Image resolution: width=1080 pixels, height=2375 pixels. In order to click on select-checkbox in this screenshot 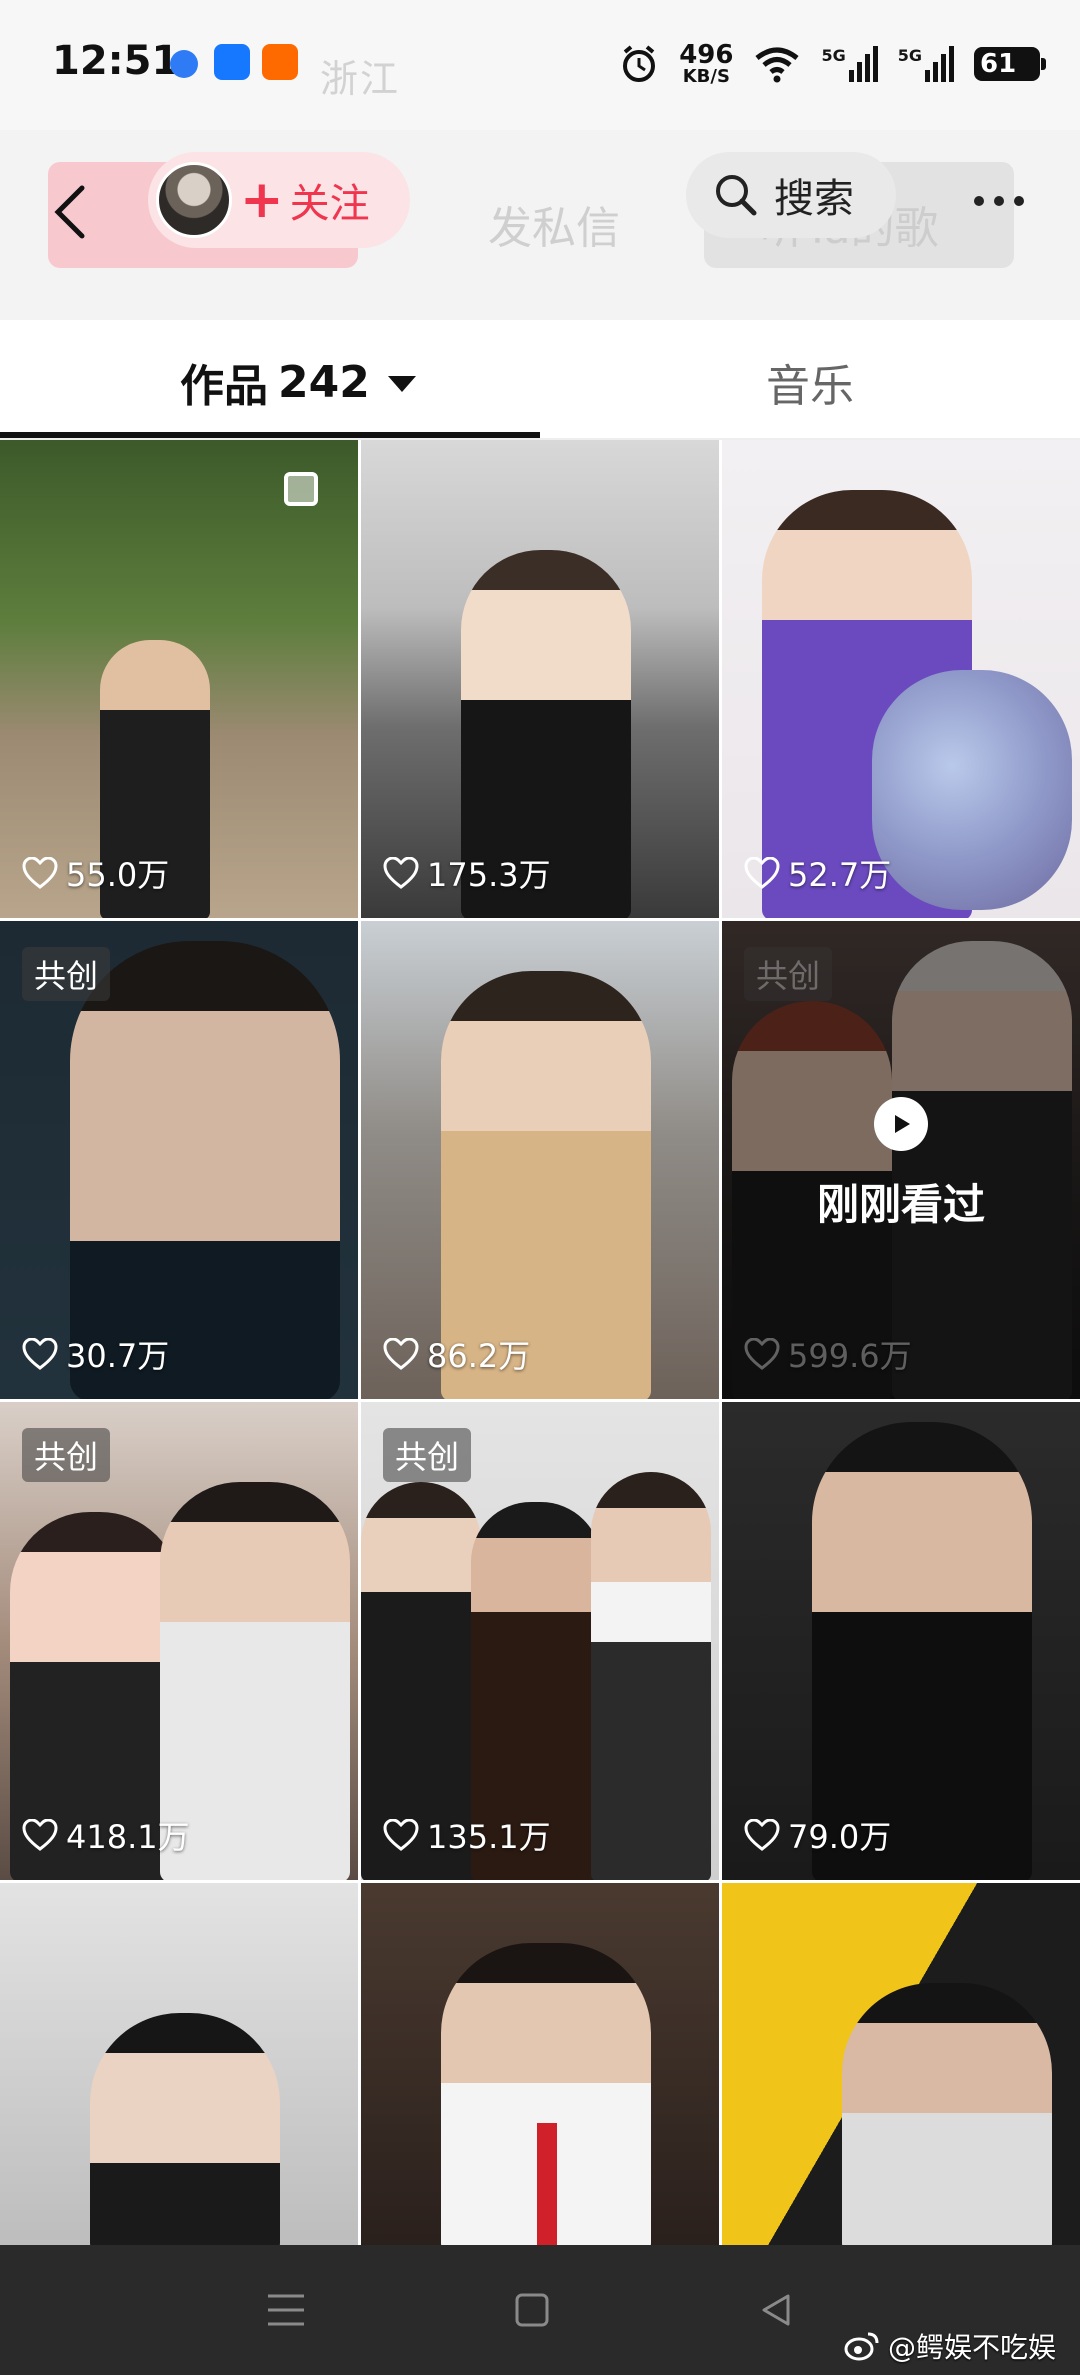, I will do `click(301, 489)`.